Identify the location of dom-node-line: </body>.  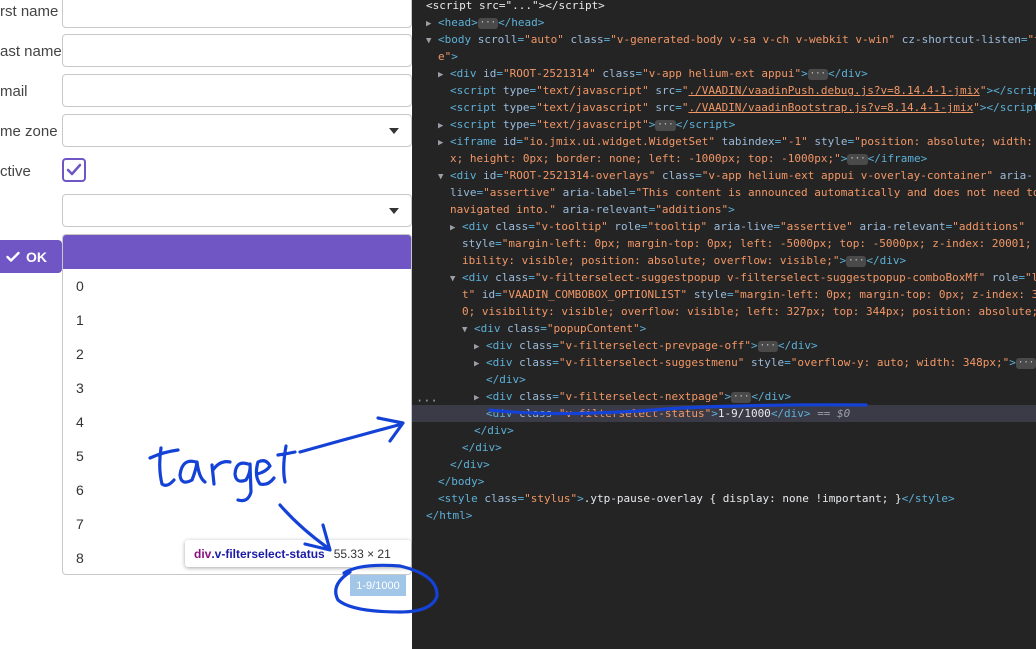
(724, 481).